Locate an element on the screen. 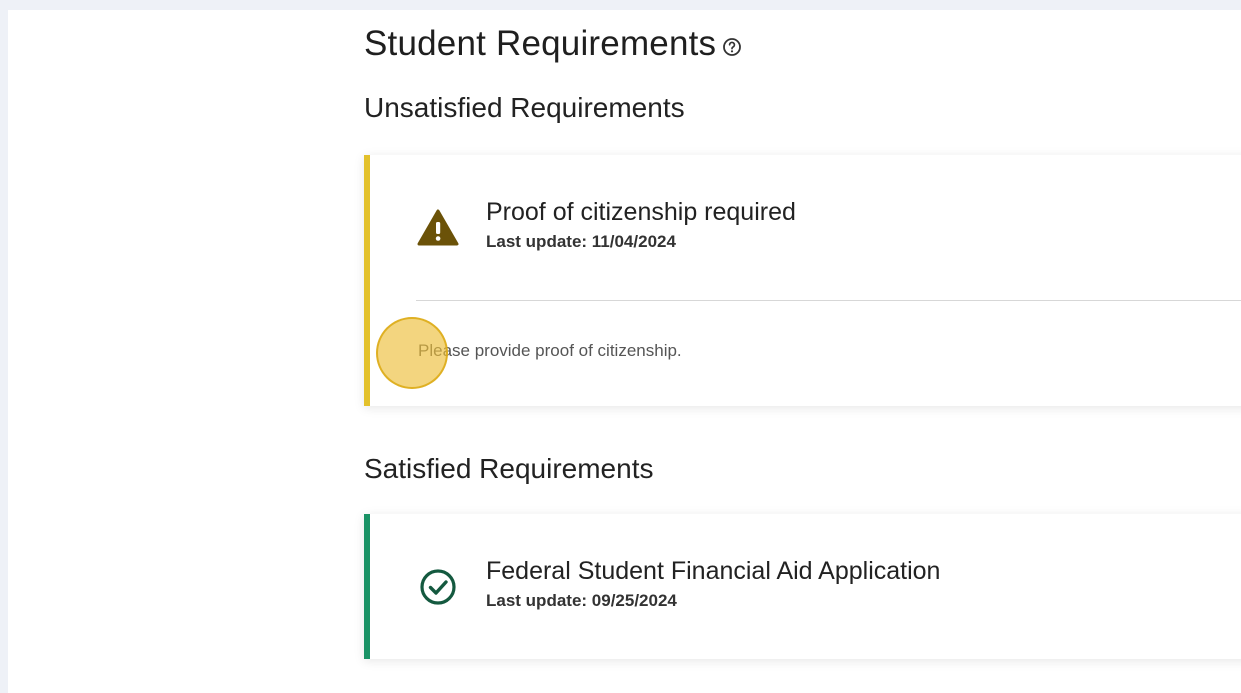 Image resolution: width=1241 pixels, height=693 pixels. check-circle-icon is located at coordinates (438, 587).